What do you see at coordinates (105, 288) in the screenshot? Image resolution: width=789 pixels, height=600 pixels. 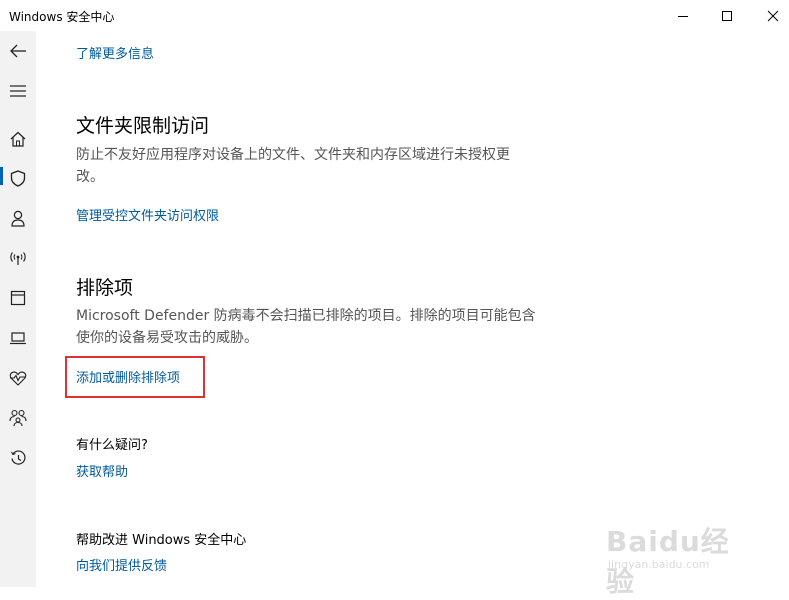 I see `exclusions-section-title: 排除项` at bounding box center [105, 288].